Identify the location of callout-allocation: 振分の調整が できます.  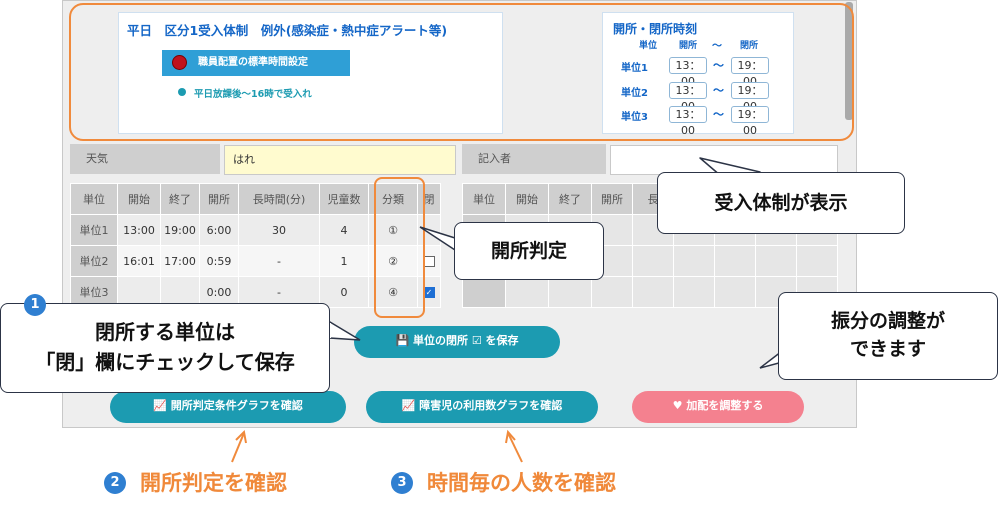
(888, 336).